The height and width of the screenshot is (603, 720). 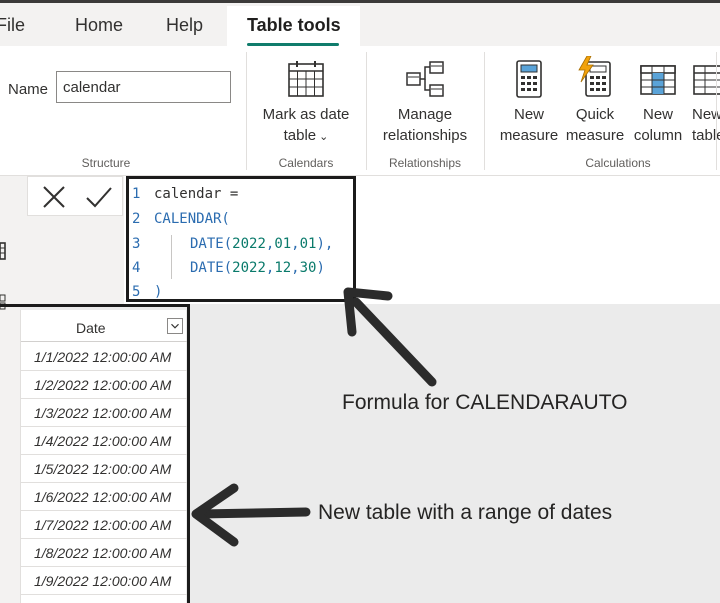 I want to click on tab-file: File, so click(x=12, y=25).